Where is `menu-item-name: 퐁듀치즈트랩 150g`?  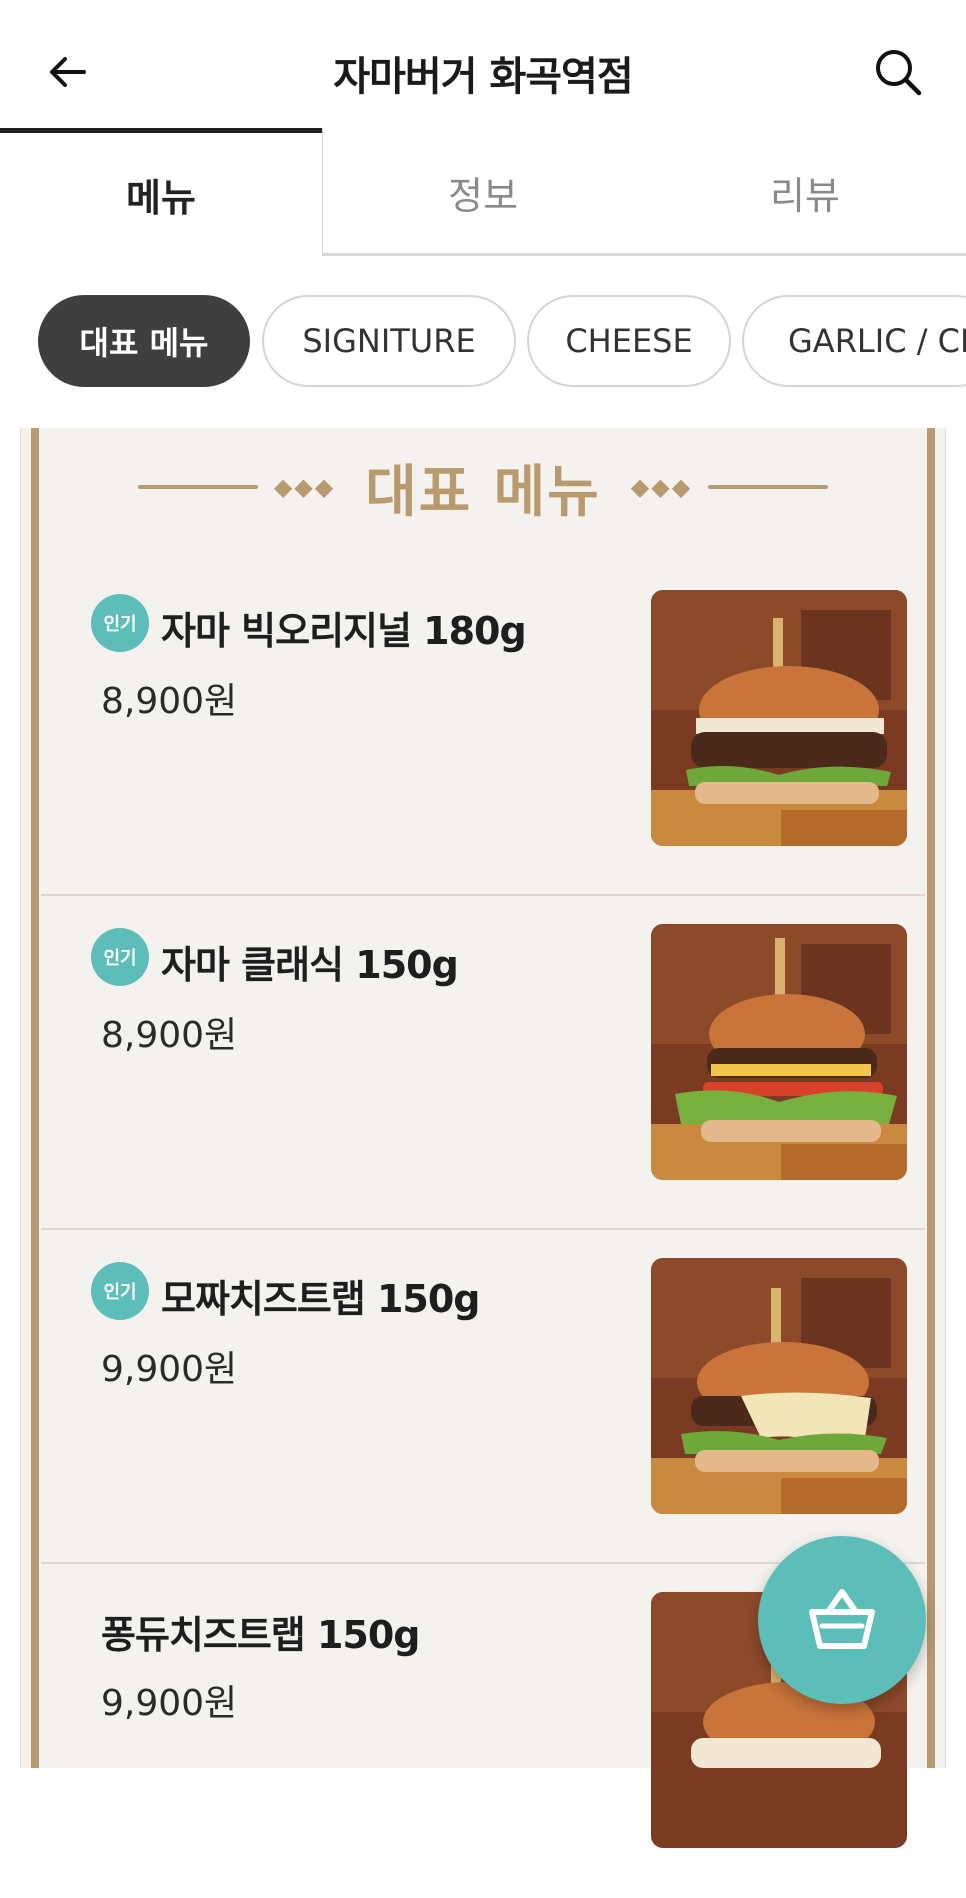
menu-item-name: 퐁듀치즈트랩 150g is located at coordinates (261, 1635).